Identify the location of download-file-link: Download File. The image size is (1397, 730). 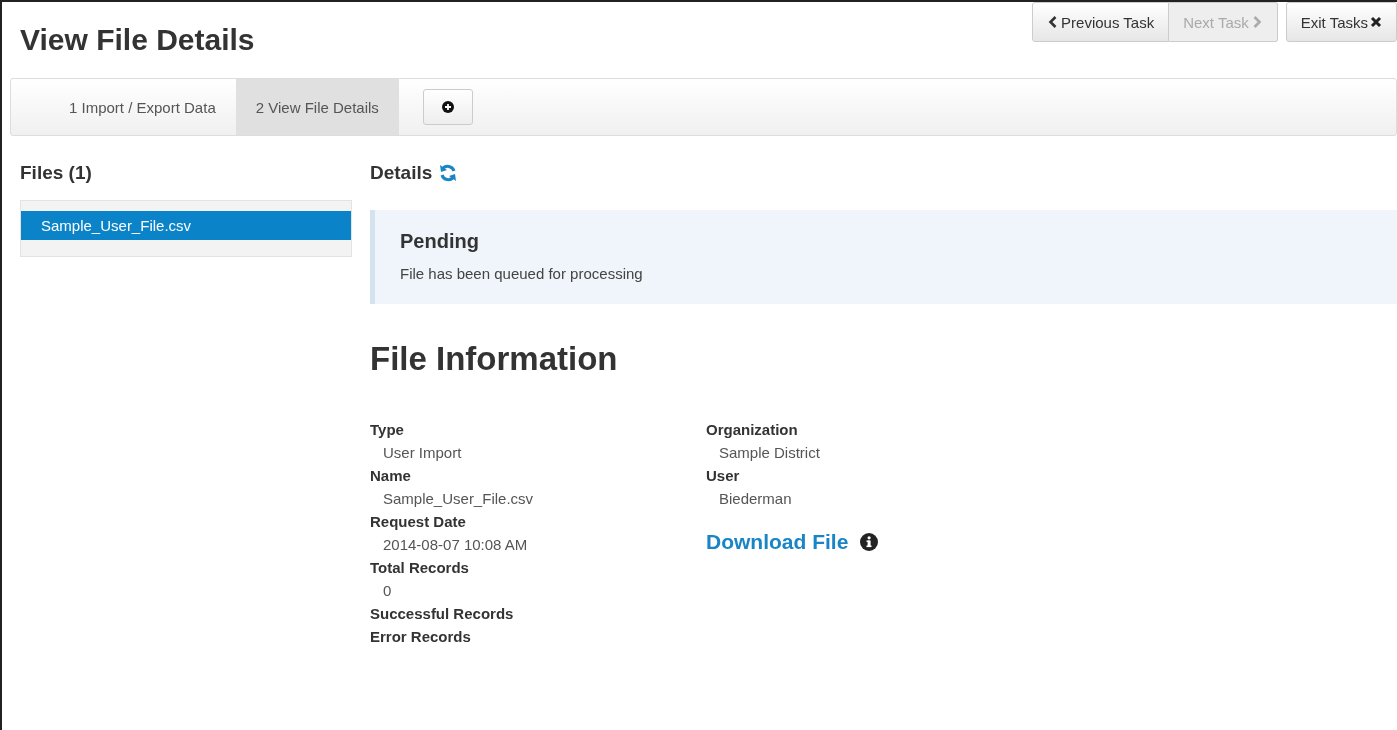
(777, 542).